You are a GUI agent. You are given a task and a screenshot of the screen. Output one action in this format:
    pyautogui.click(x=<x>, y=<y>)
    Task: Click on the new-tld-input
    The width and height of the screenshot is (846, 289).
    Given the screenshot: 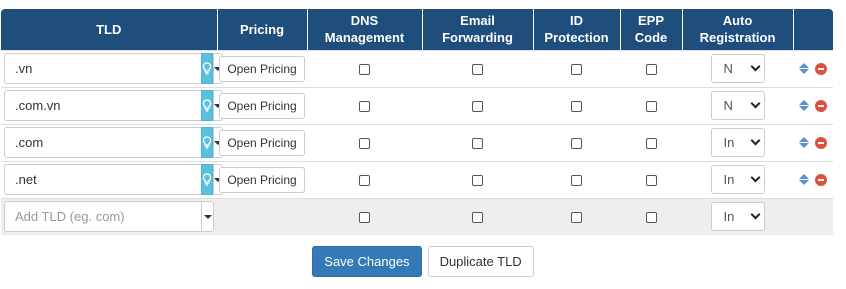 What is the action you would take?
    pyautogui.click(x=102, y=217)
    